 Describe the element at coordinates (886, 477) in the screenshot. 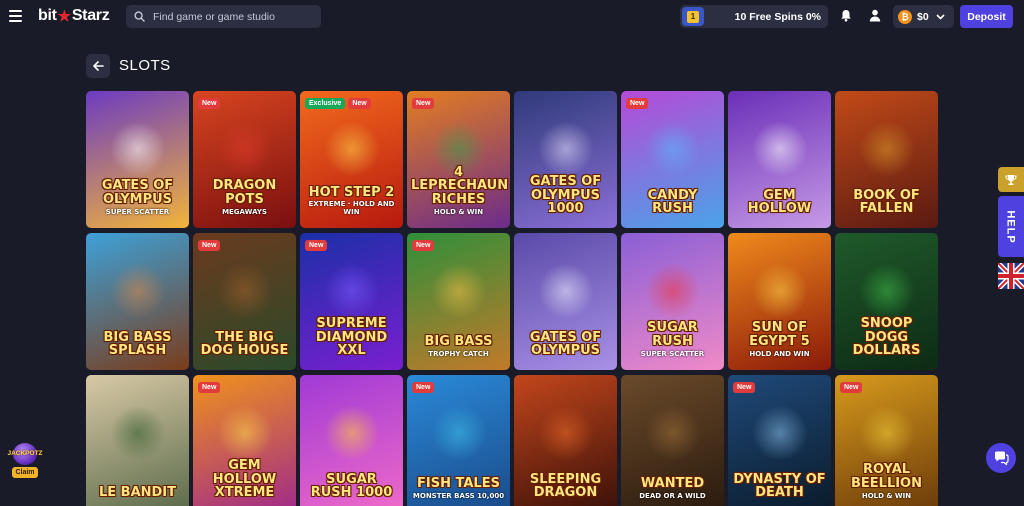

I see `game-name: Royal Beellion` at that location.